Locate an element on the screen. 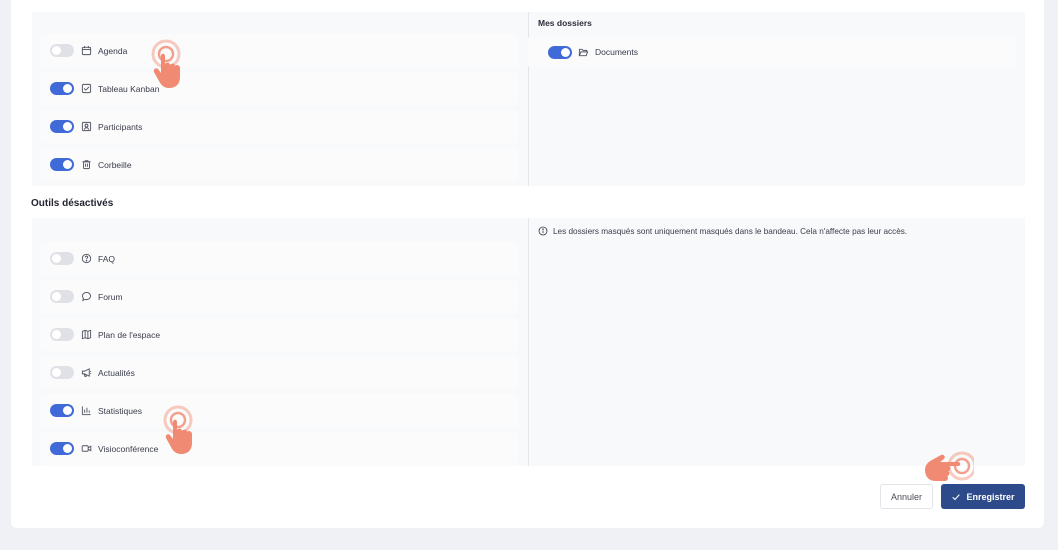 Image resolution: width=1058 pixels, height=550 pixels. tool-row-faq: FAQ is located at coordinates (279, 258).